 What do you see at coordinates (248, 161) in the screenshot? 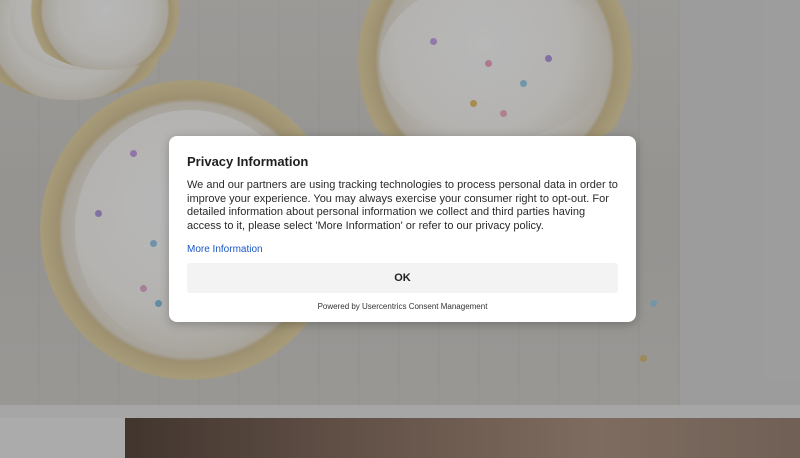
I see `dialog-title: Privacy Information` at bounding box center [248, 161].